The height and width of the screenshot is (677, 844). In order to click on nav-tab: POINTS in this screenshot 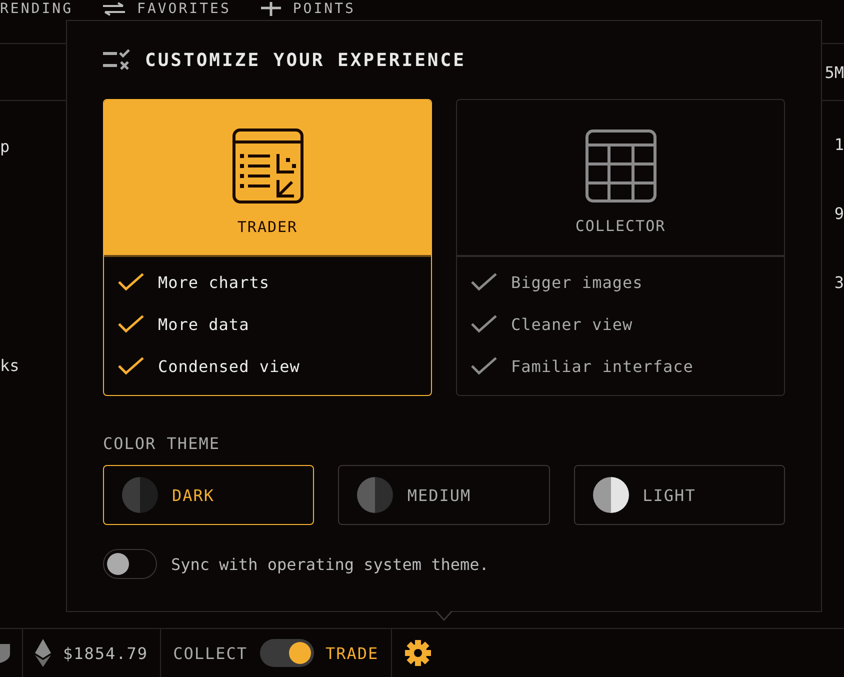, I will do `click(324, 9)`.